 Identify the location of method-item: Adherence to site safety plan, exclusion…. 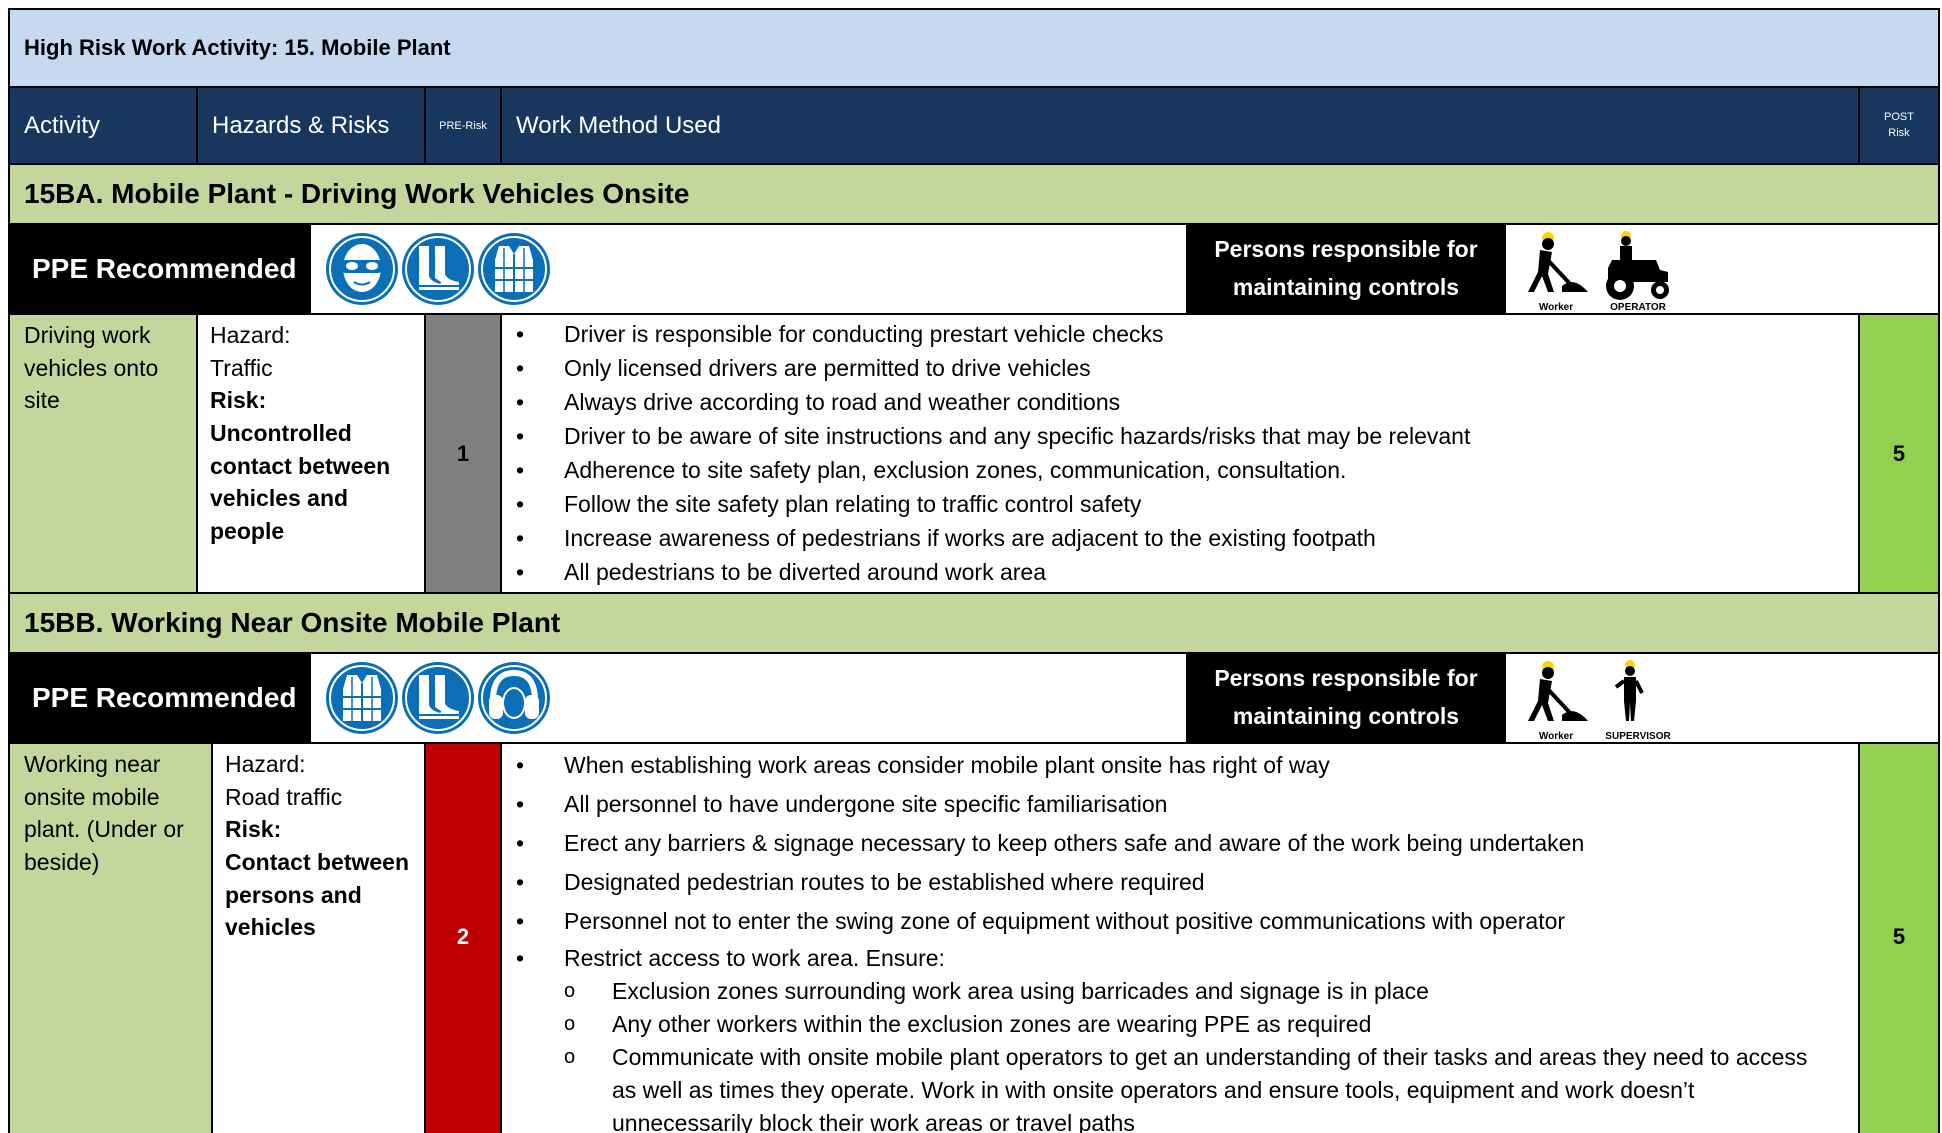
(1180, 470).